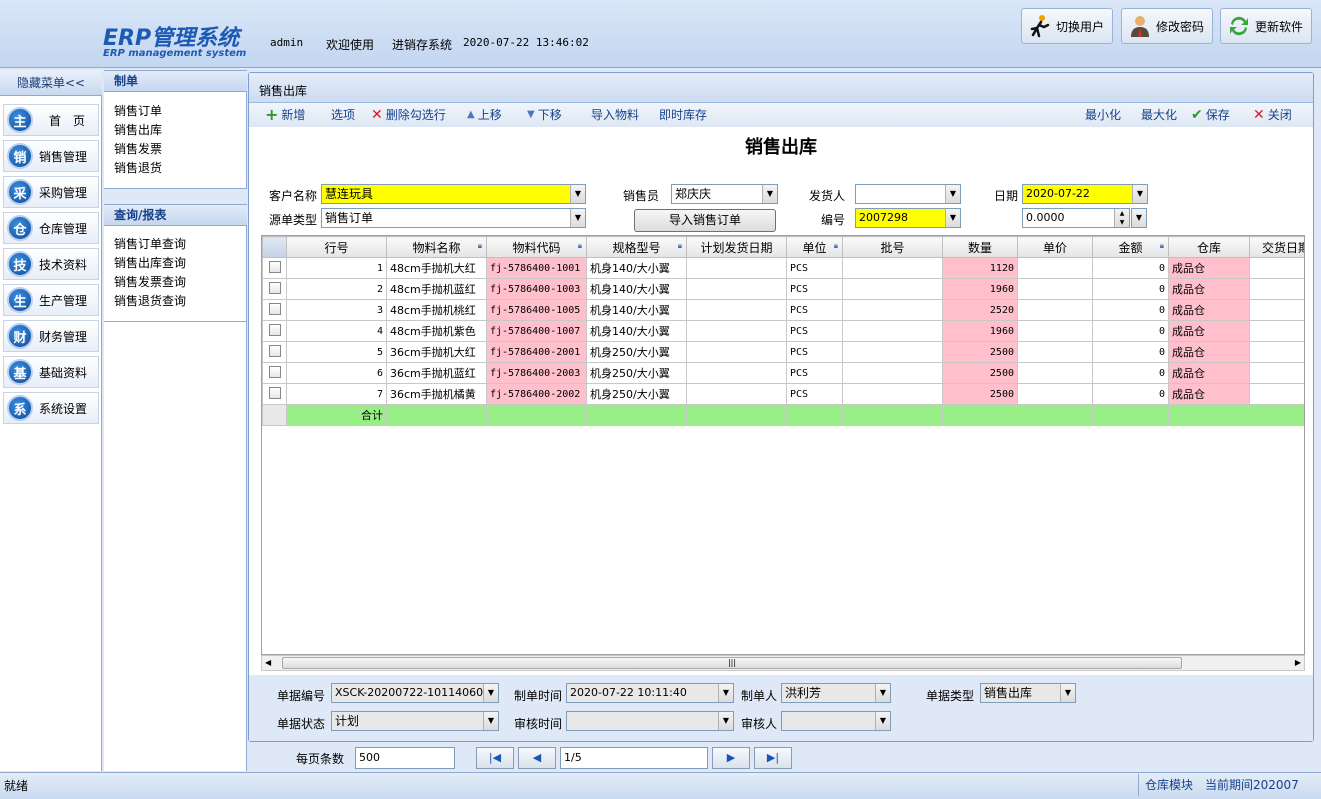  Describe the element at coordinates (51, 228) in the screenshot. I see `nav-item-warehouse: 仓仓库管理` at that location.